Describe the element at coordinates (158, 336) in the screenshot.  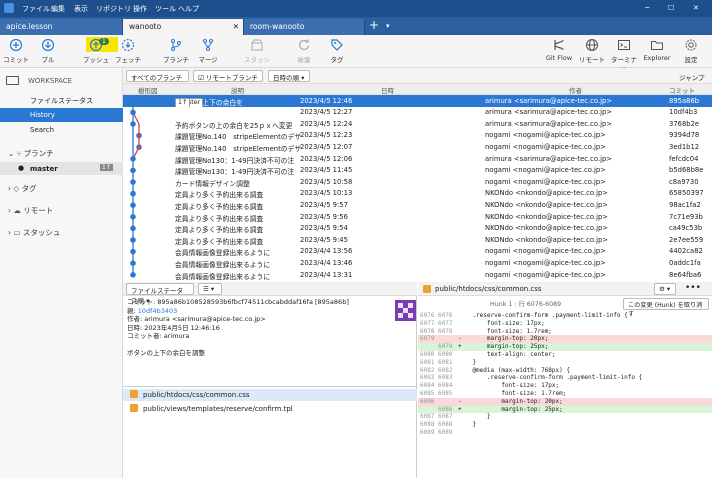
I see `committer-line: コミット者: arimura` at that location.